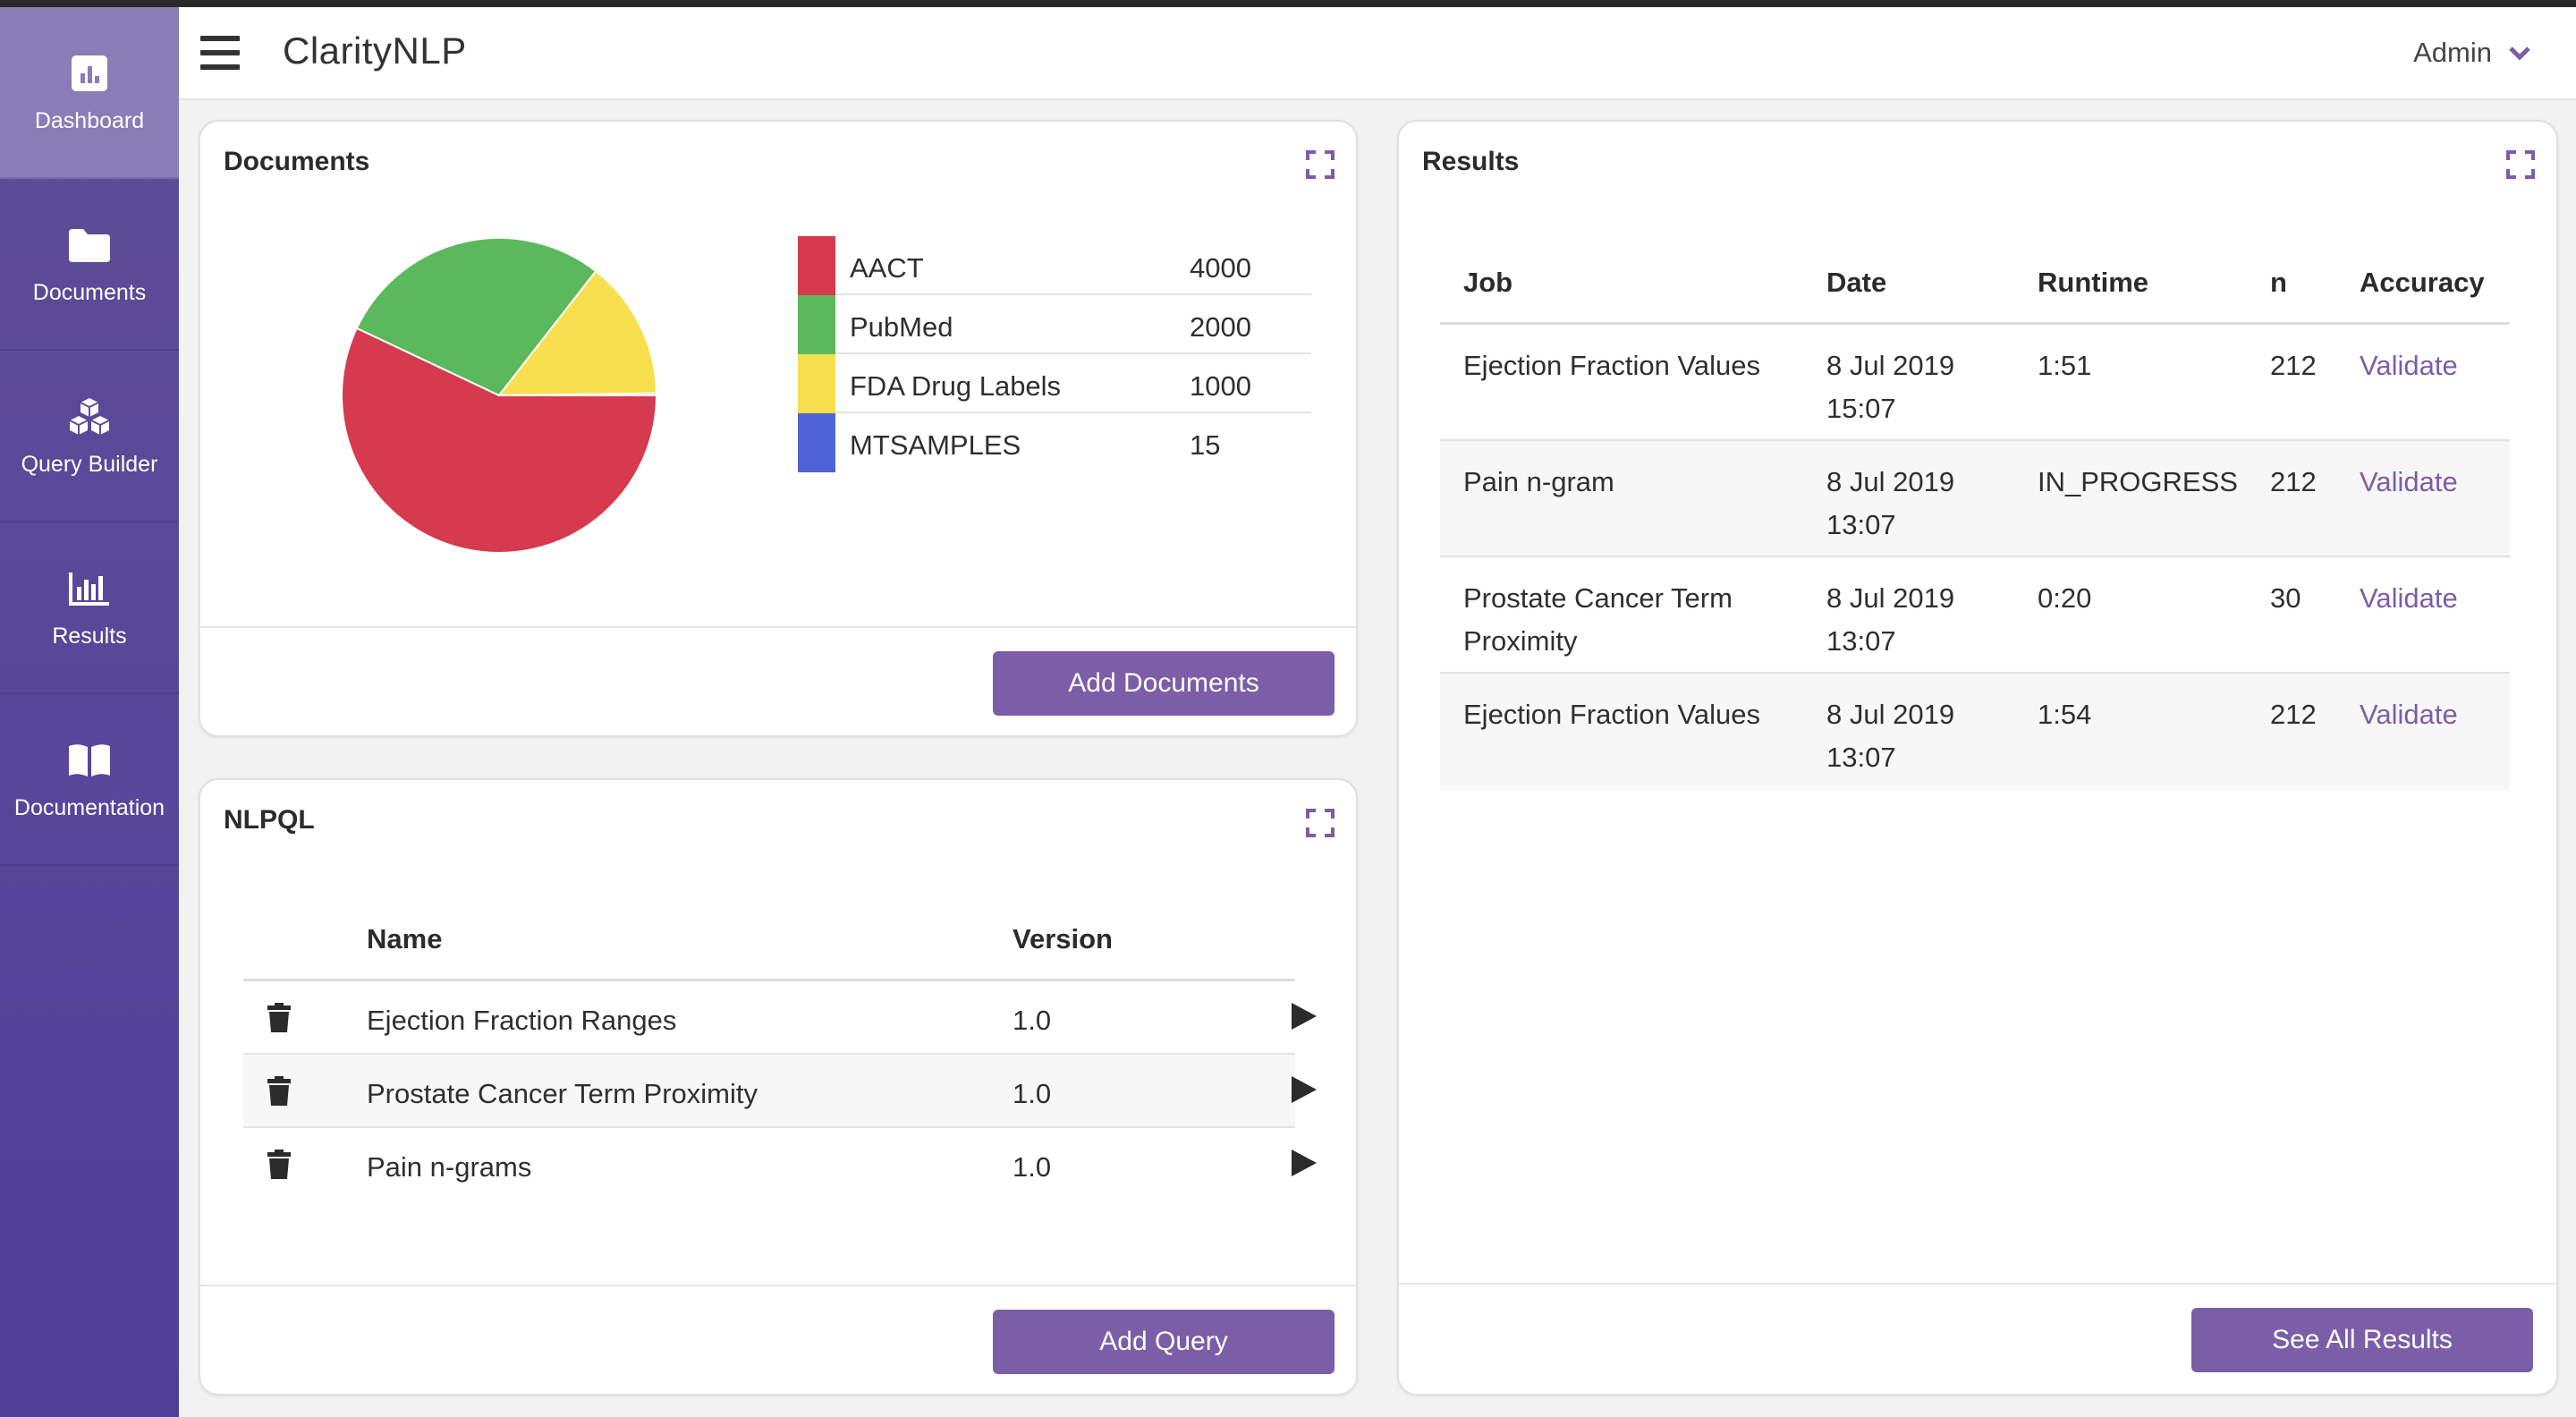 The image size is (2576, 1417). Describe the element at coordinates (449, 1167) in the screenshot. I see `query-name: Pain n-grams` at that location.